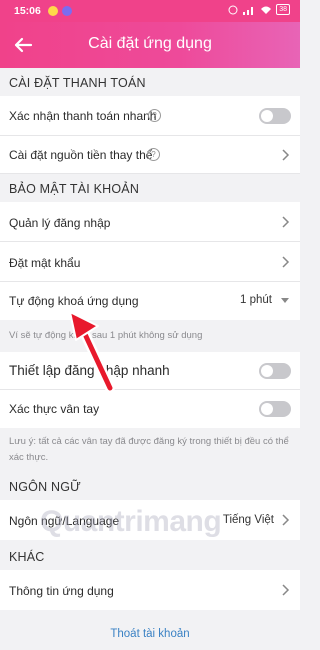  What do you see at coordinates (92, 352) in the screenshot?
I see `annotation-arrow-icon` at bounding box center [92, 352].